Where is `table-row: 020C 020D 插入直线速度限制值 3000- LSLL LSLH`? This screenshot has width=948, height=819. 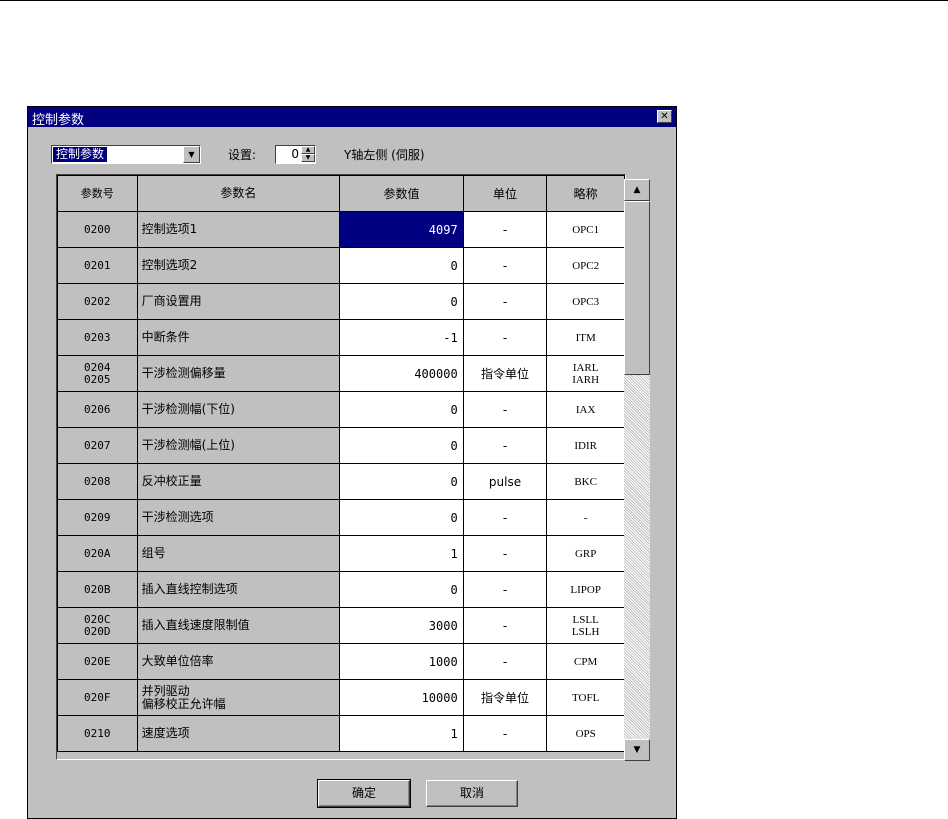 table-row: 020C 020D 插入直线速度限制值 3000- LSLL LSLH is located at coordinates (341, 625).